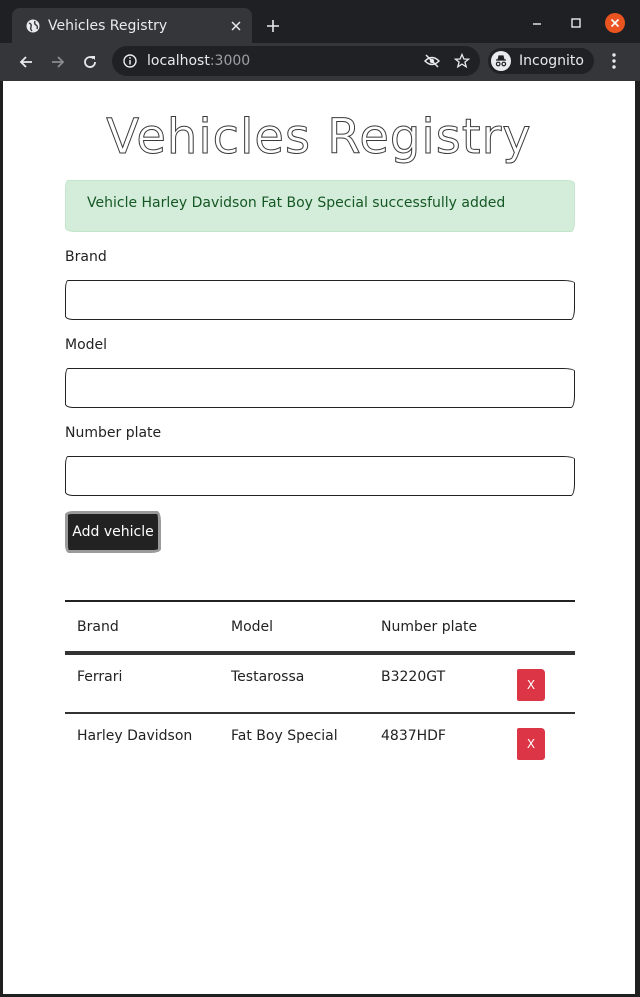 This screenshot has height=997, width=640. Describe the element at coordinates (113, 532) in the screenshot. I see `add-vehicle-button: Add vehicle` at that location.